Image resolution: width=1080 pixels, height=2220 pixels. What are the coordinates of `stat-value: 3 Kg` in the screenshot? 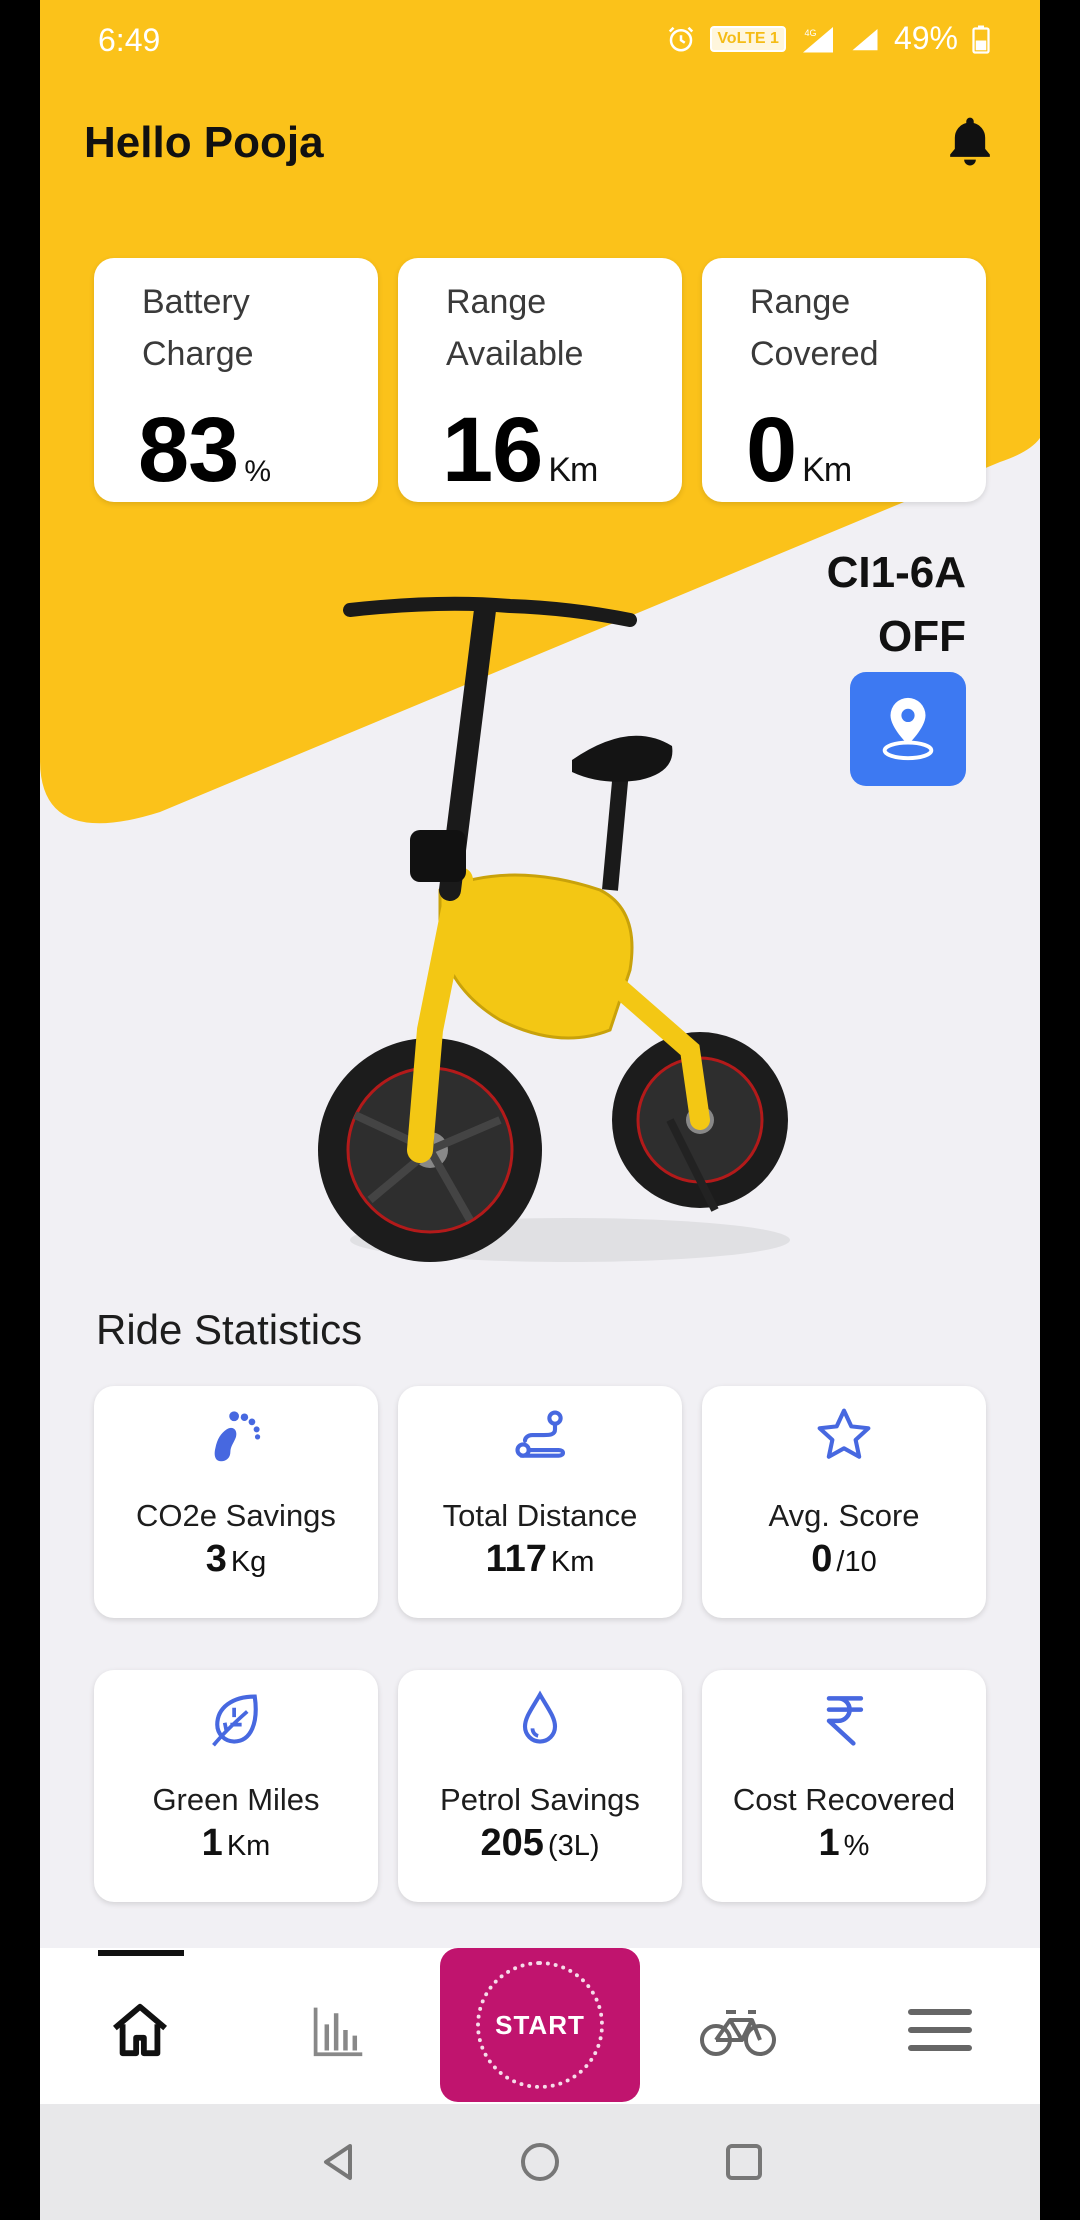 It's located at (236, 1559).